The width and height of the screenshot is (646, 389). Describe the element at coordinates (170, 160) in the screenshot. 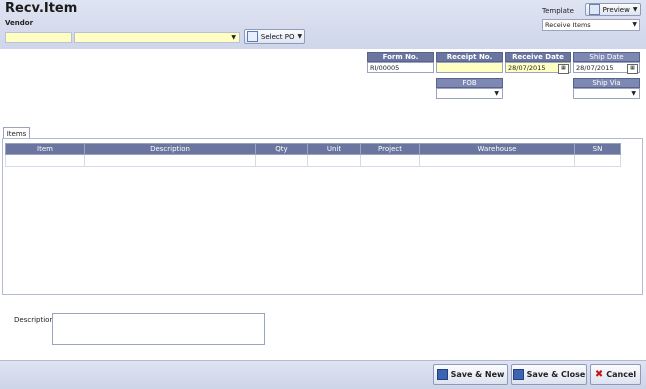

I see `cell-description` at that location.